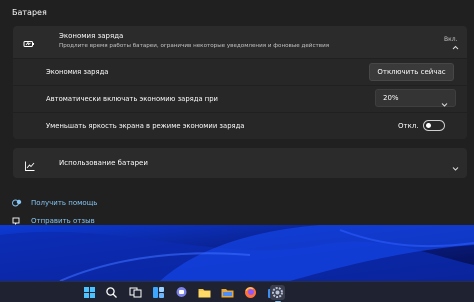 The image size is (474, 302). Describe the element at coordinates (240, 72) in the screenshot. I see `battery-saver-row: Экономия заряда Отключить сейчас` at that location.